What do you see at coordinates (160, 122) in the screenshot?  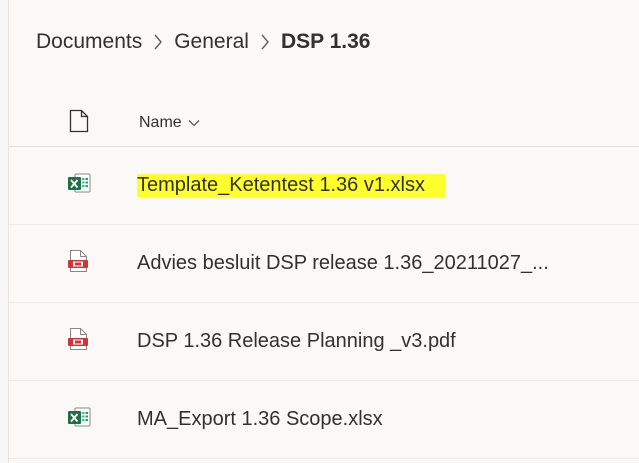 I see `name-column-label: Name` at bounding box center [160, 122].